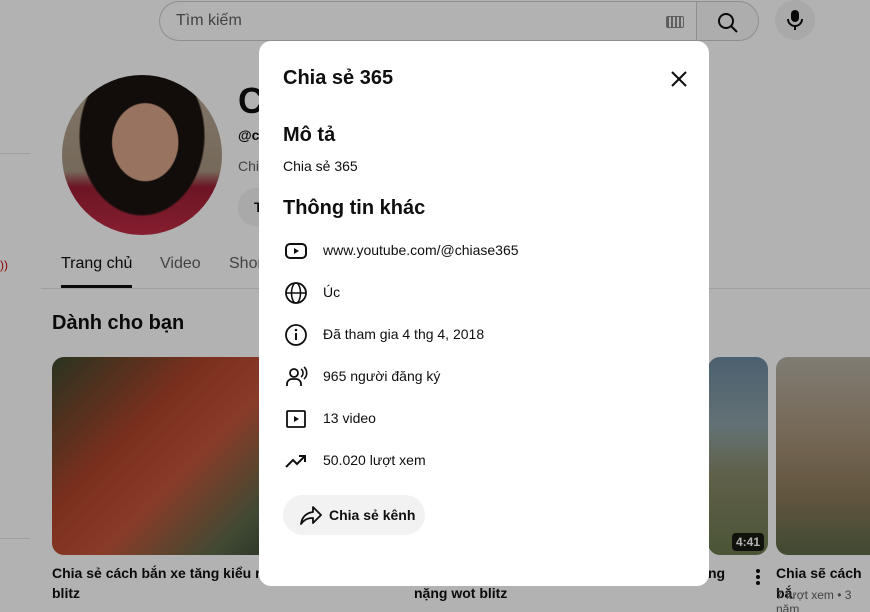 This screenshot has width=870, height=612. What do you see at coordinates (382, 376) in the screenshot?
I see `subscriber-count: 965 người đăng ký` at bounding box center [382, 376].